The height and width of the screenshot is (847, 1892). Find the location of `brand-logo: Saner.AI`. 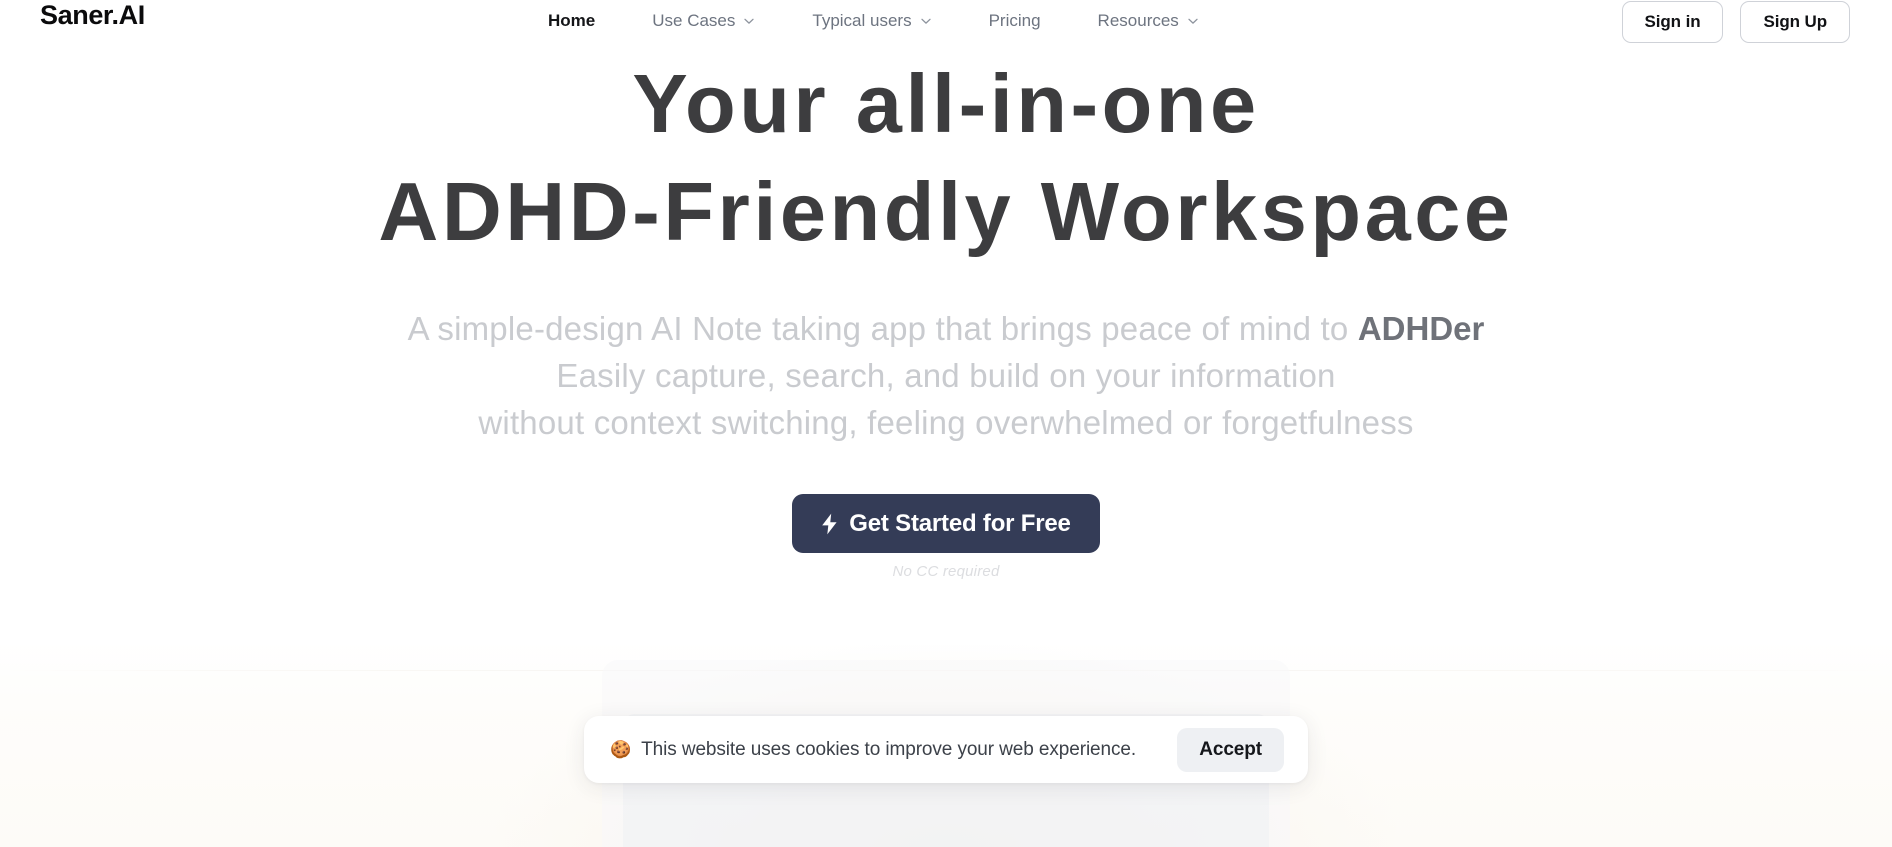

brand-logo: Saner.AI is located at coordinates (92, 15).